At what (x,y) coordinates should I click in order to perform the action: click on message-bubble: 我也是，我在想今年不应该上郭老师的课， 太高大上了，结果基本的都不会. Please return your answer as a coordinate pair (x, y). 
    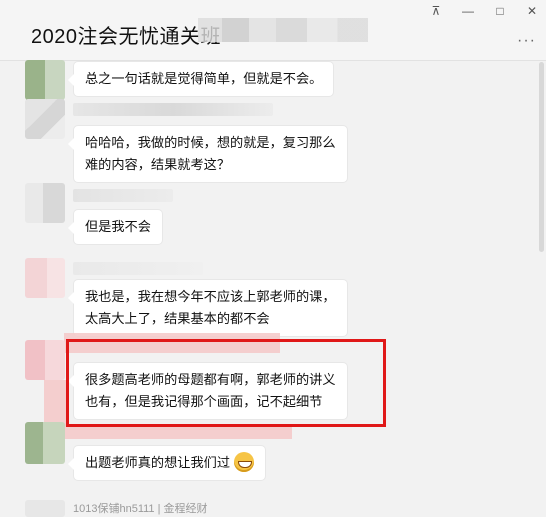
    Looking at the image, I should click on (207, 308).